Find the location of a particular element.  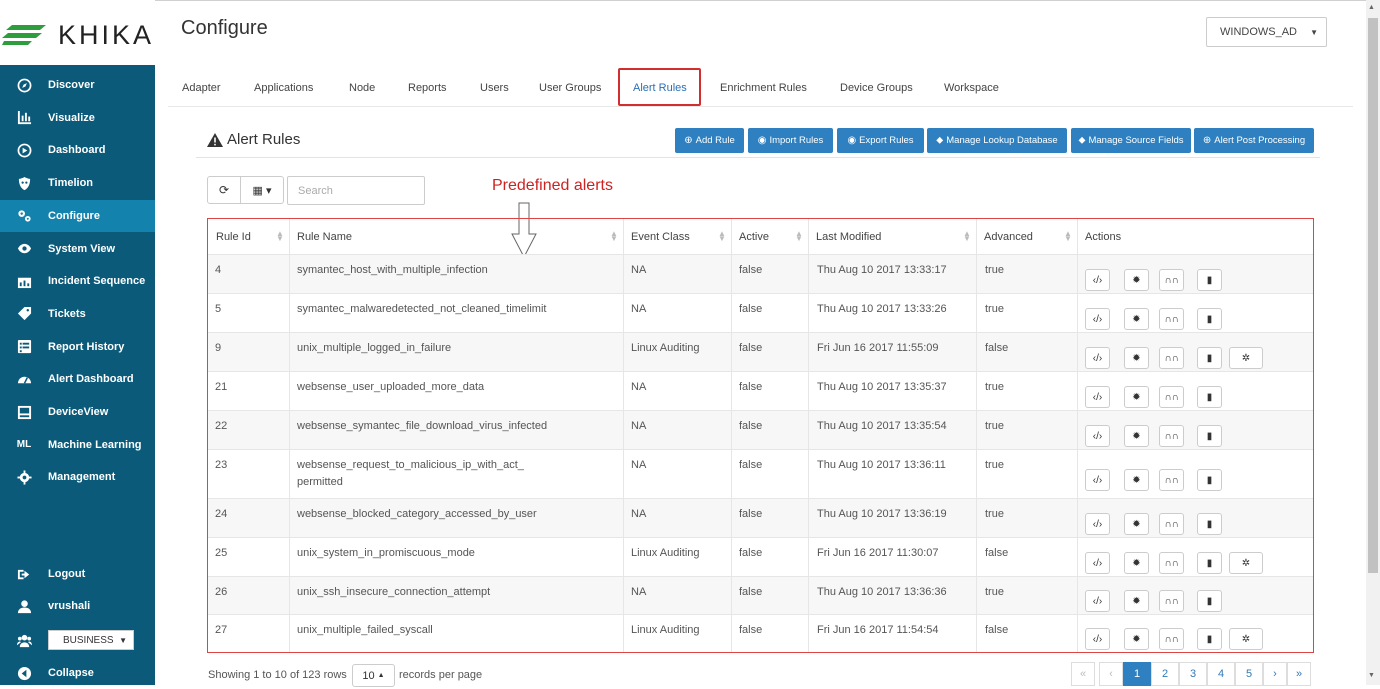

upload-icon: ◉ is located at coordinates (762, 140).